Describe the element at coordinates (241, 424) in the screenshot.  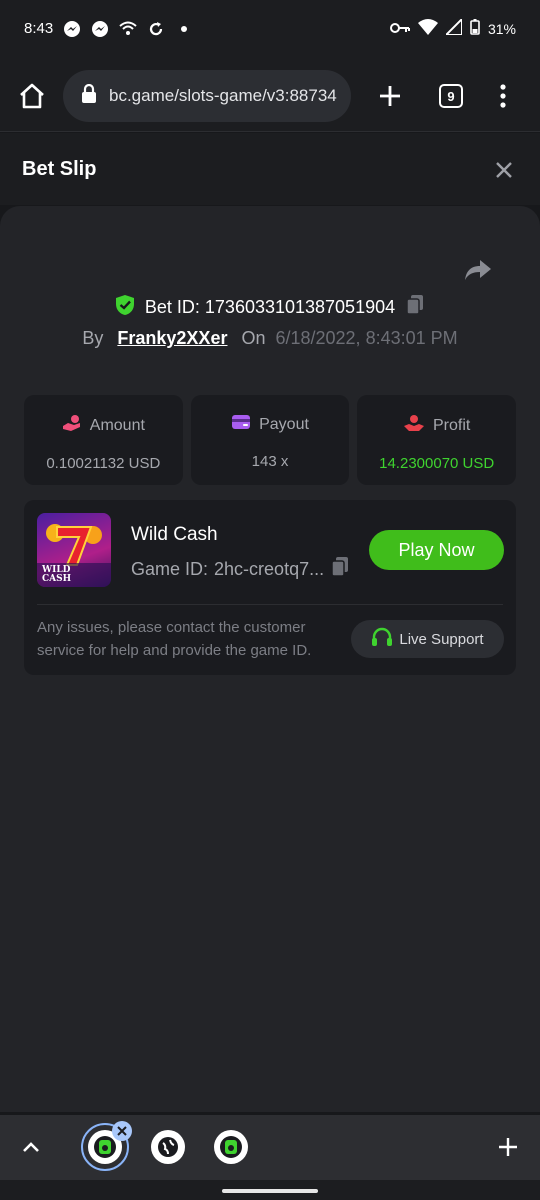
I see `wallet-icon` at that location.